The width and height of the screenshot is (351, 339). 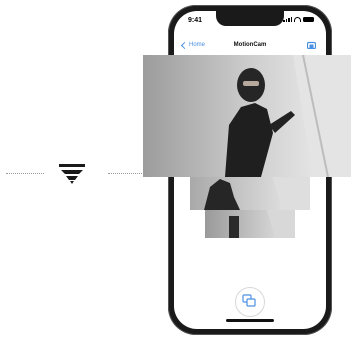 I want to click on gallery-button, so click(x=250, y=302).